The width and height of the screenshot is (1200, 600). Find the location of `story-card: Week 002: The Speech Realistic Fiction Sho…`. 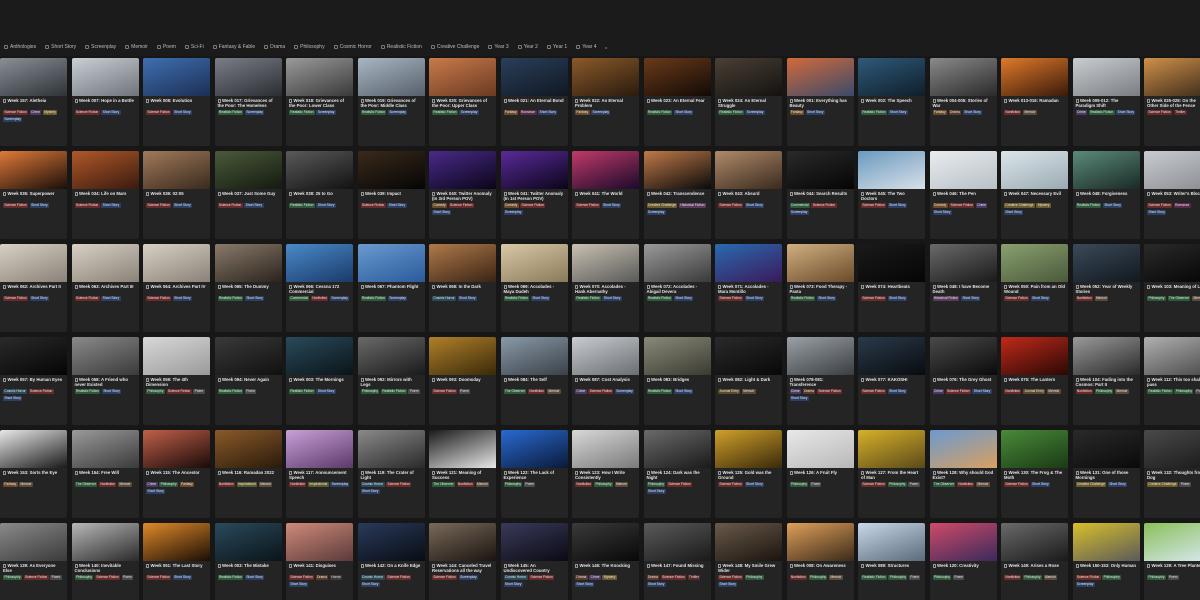

story-card: Week 002: The Speech Realistic Fiction Sho… is located at coordinates (891, 102).